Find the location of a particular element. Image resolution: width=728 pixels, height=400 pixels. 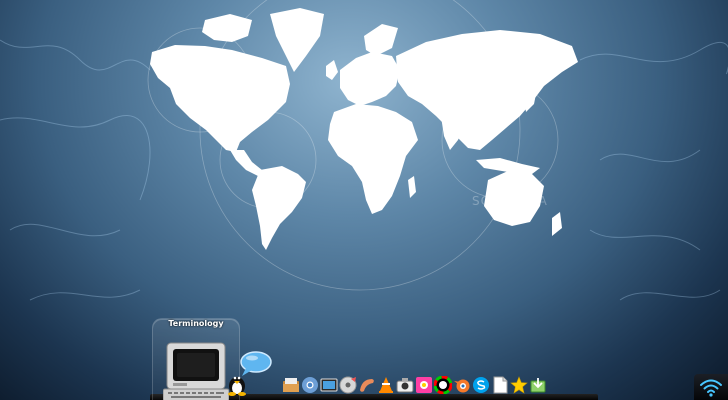

file-manager-icon is located at coordinates (291, 385).